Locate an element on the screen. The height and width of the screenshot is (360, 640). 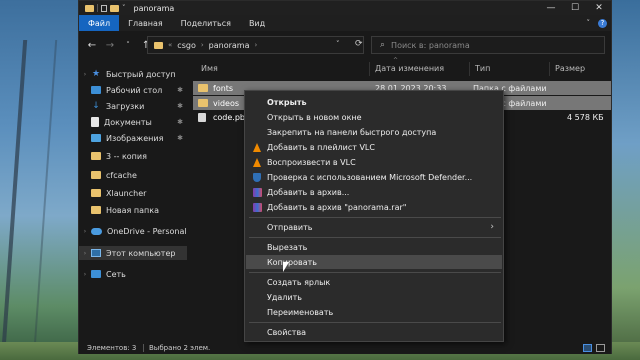
details-view-icon is located at coordinates (587, 347).